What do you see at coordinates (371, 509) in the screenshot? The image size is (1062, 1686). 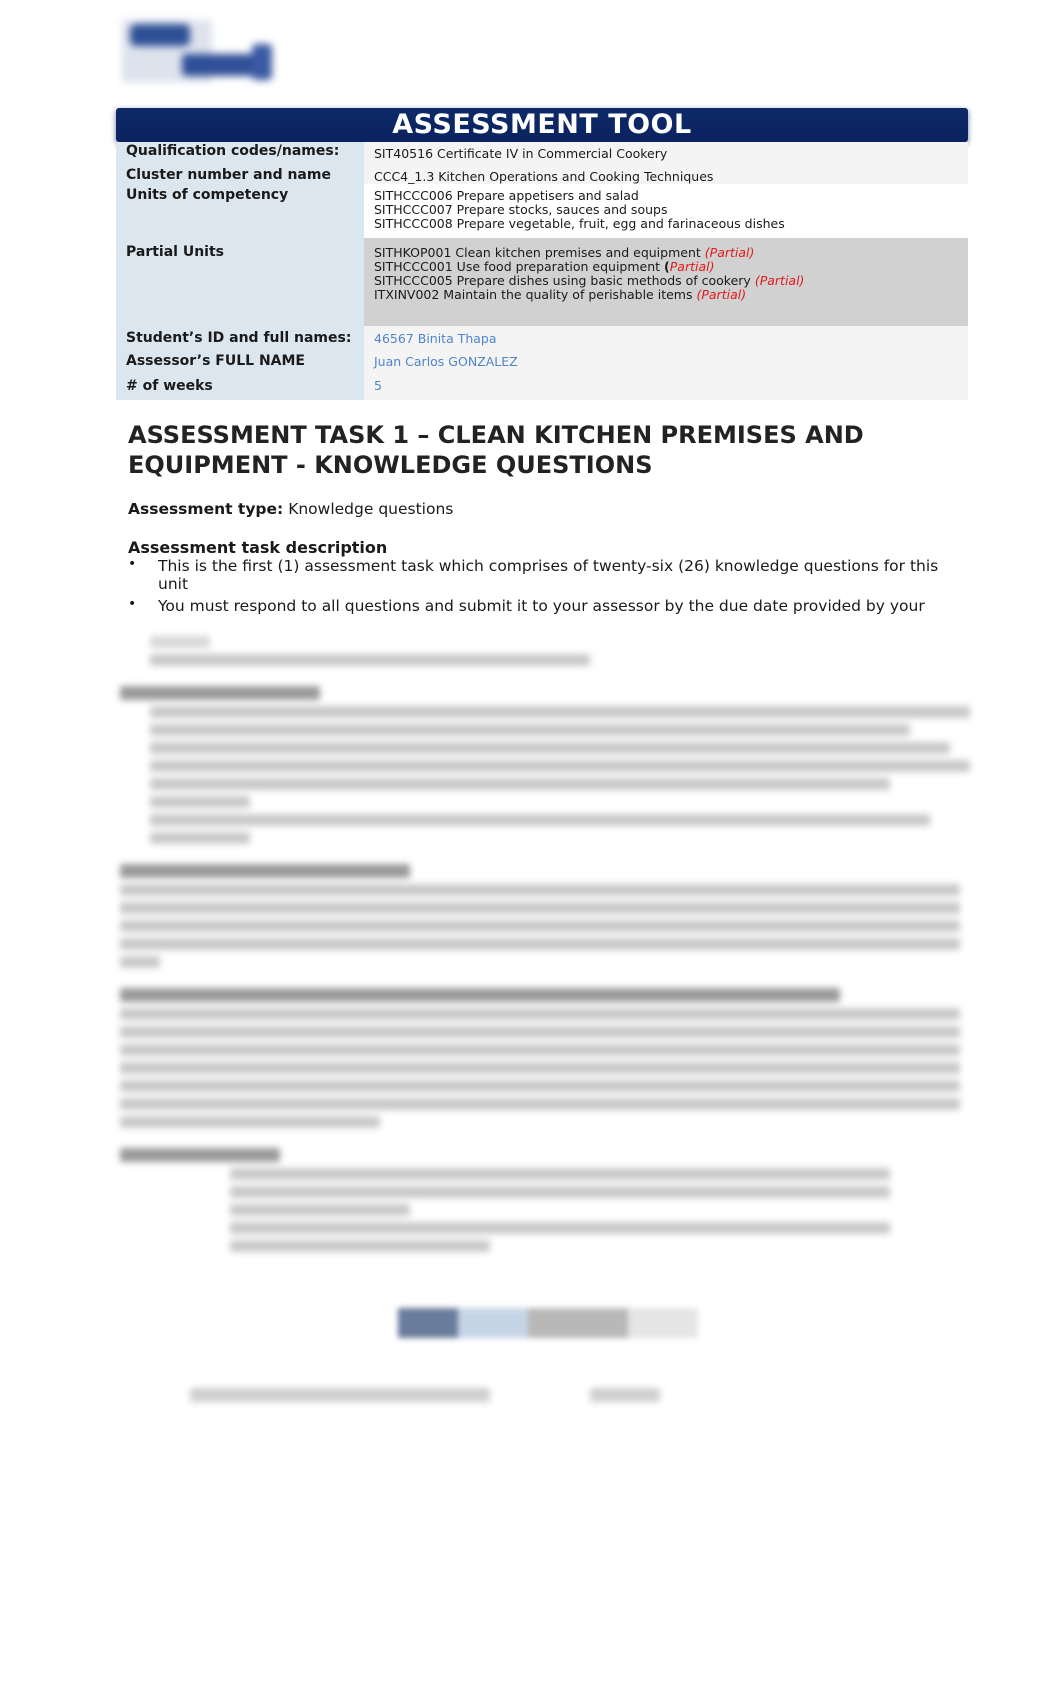 I see `assessment-type-value: Knowledge questions` at bounding box center [371, 509].